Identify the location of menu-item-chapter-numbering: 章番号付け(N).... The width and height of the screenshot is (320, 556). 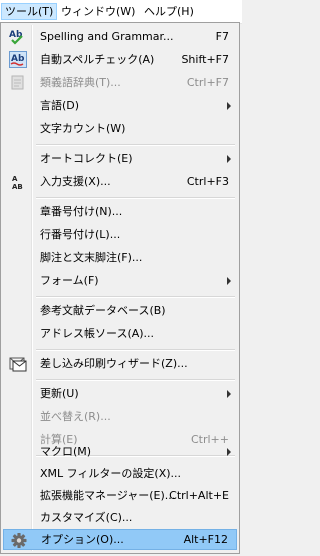
(120, 211).